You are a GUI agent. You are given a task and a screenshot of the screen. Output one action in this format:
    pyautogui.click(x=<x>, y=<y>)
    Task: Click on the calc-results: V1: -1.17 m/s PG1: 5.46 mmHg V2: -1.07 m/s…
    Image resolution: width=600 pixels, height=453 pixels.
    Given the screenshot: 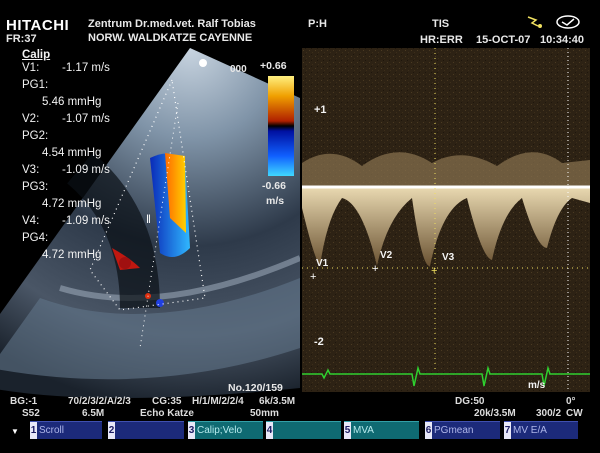 What is the action you would take?
    pyautogui.click(x=82, y=162)
    